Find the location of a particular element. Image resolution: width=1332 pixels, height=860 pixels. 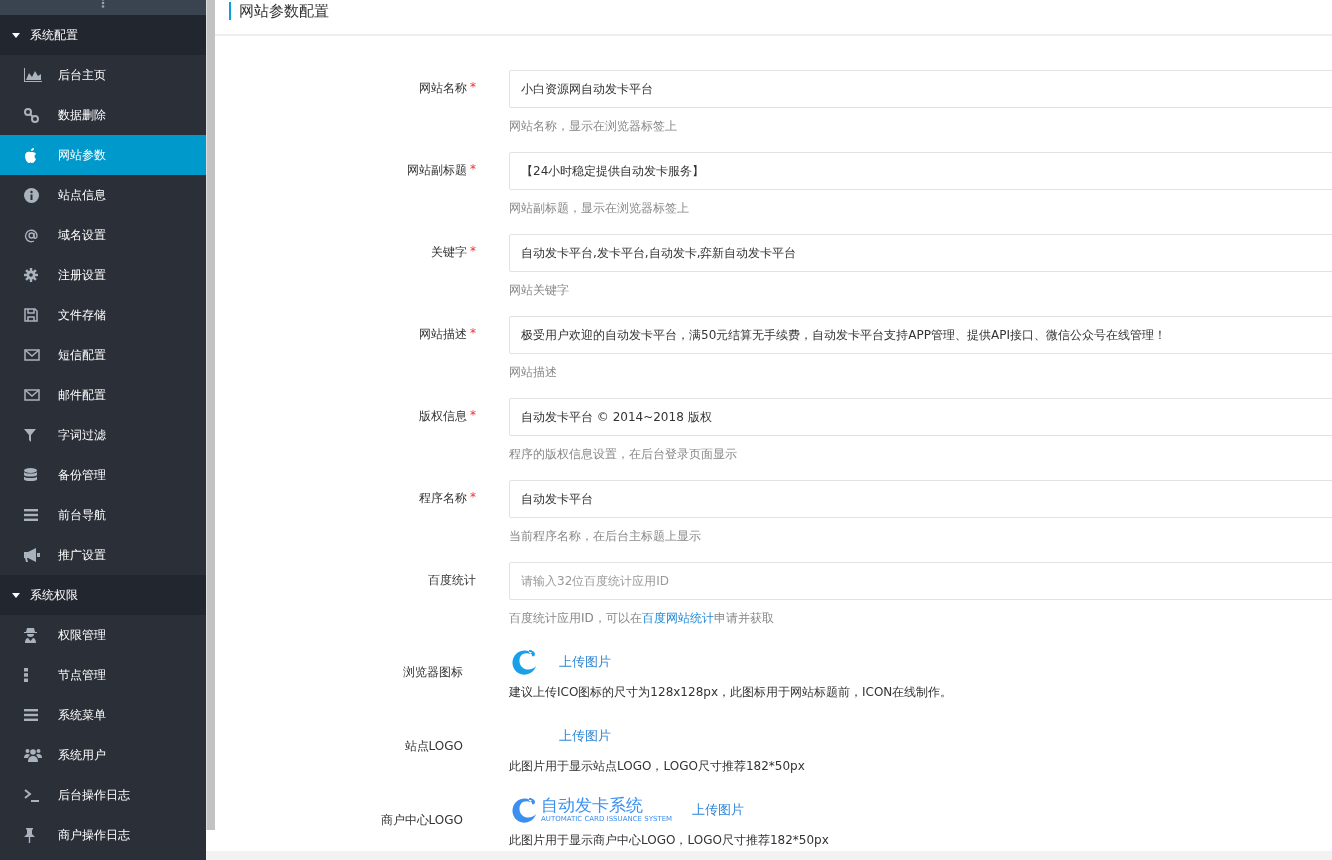

apple-icon is located at coordinates (30, 155).